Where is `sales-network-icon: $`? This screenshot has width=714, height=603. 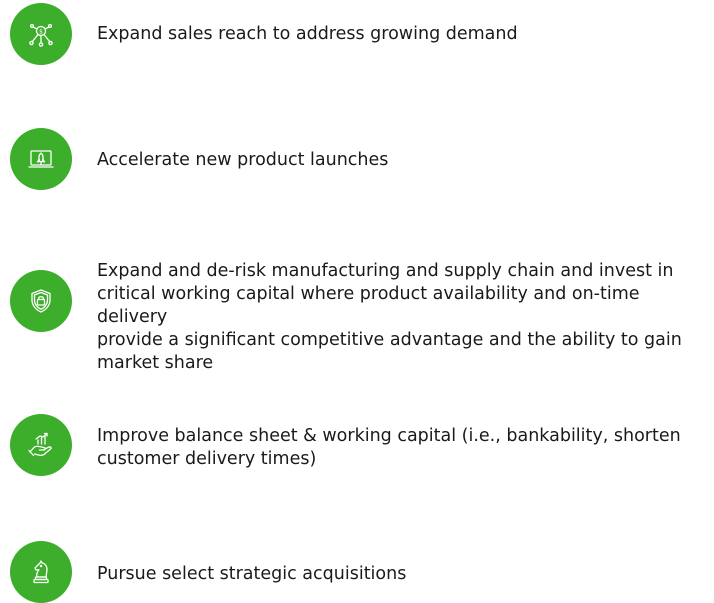 sales-network-icon: $ is located at coordinates (41, 35).